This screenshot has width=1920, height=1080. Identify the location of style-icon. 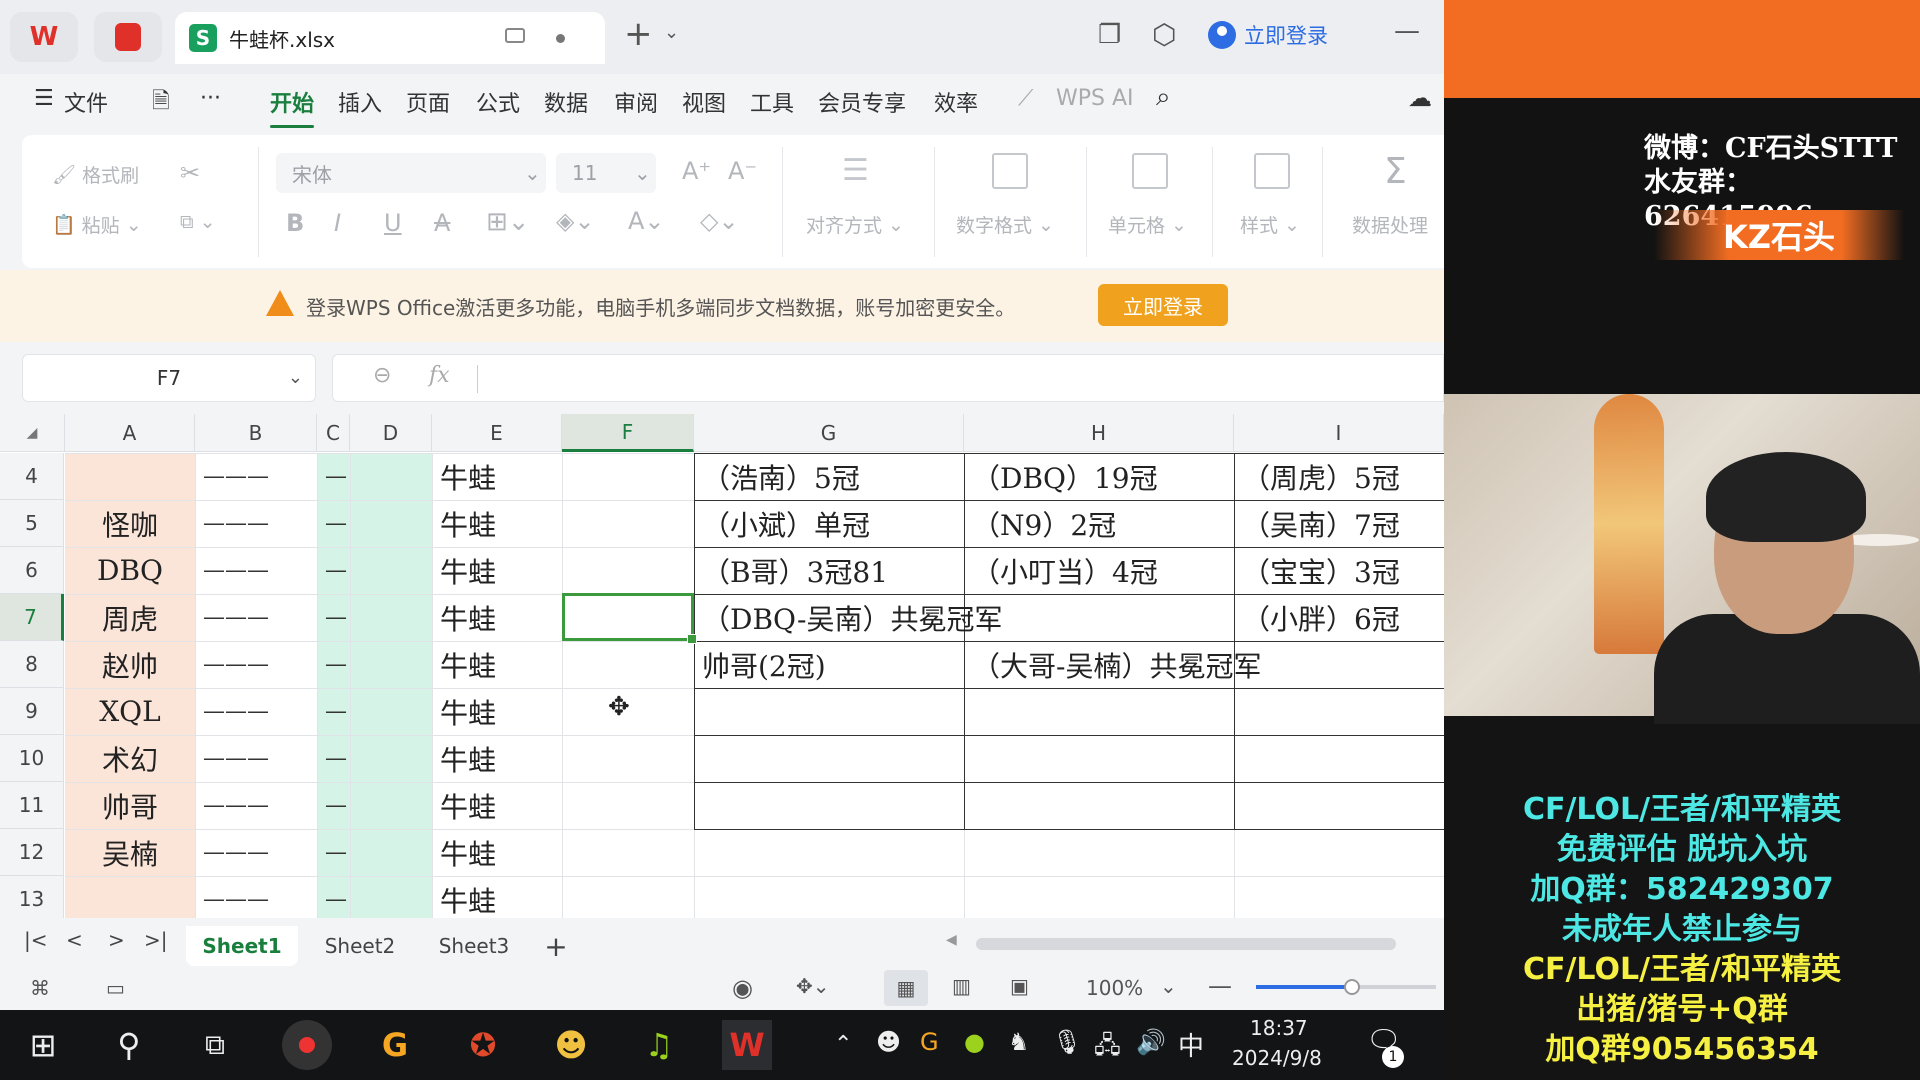
(1272, 171).